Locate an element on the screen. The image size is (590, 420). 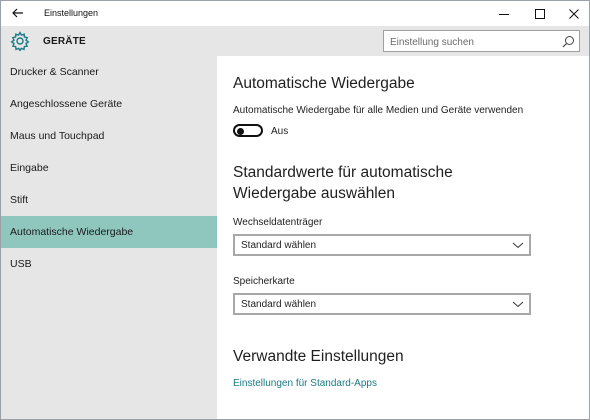
window-title: Einstellungen is located at coordinates (71, 13).